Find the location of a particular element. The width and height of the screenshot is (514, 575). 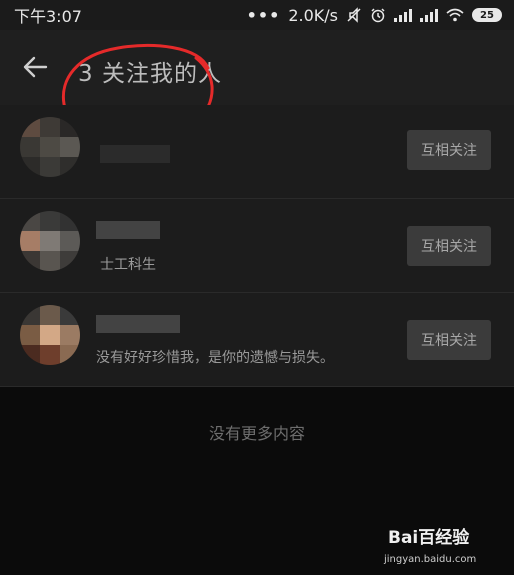

mute-icon is located at coordinates (354, 15).